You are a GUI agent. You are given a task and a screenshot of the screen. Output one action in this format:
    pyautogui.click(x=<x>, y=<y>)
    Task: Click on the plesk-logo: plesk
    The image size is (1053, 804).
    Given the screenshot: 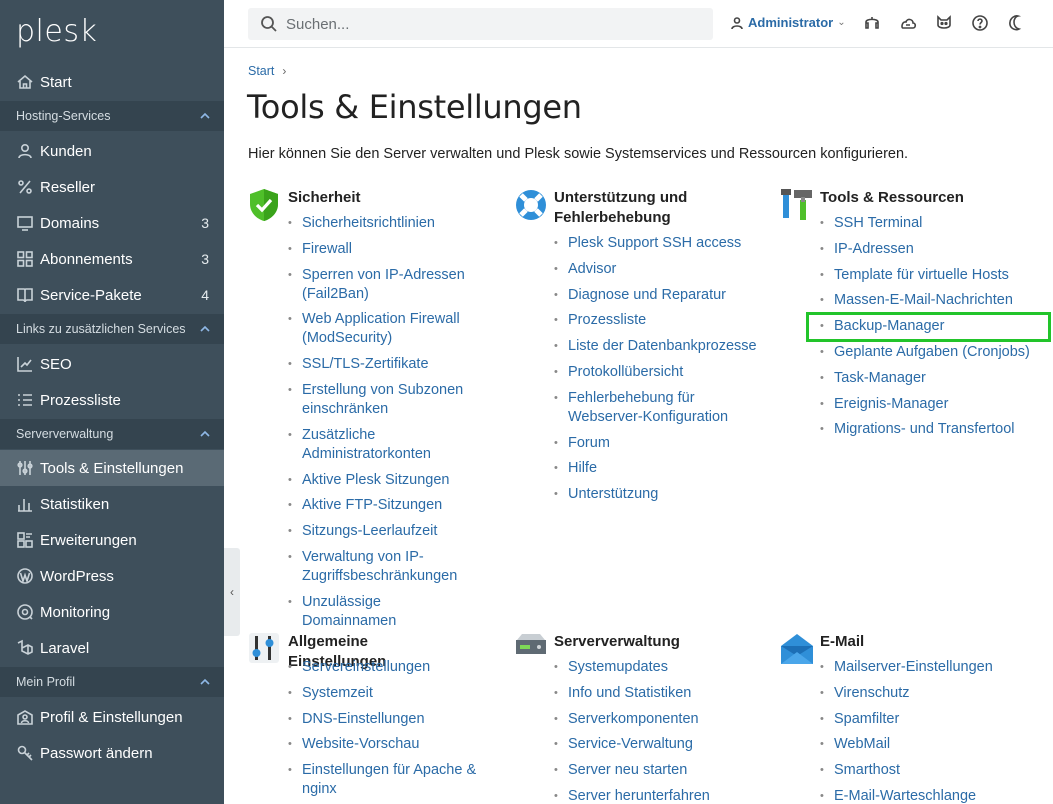 What is the action you would take?
    pyautogui.click(x=56, y=31)
    